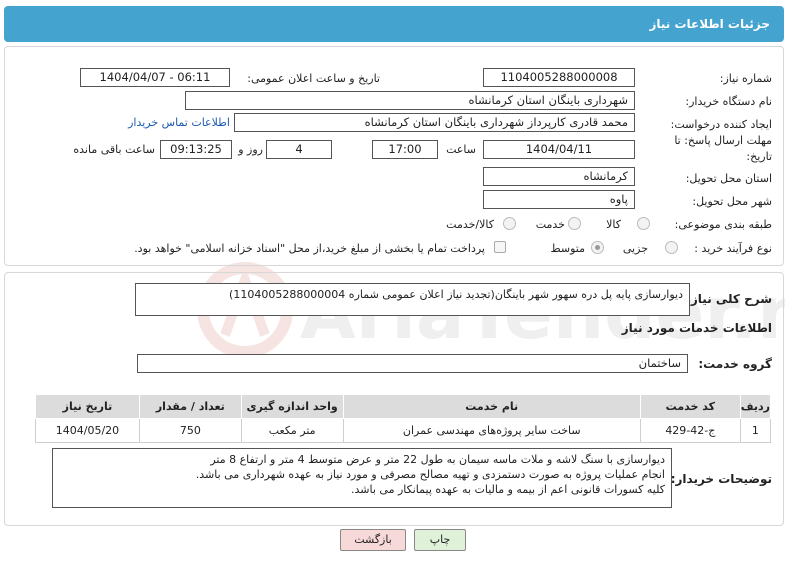  What do you see at coordinates (721, 124) in the screenshot?
I see `creator-label: ایجاد کننده درخواست:` at bounding box center [721, 124].